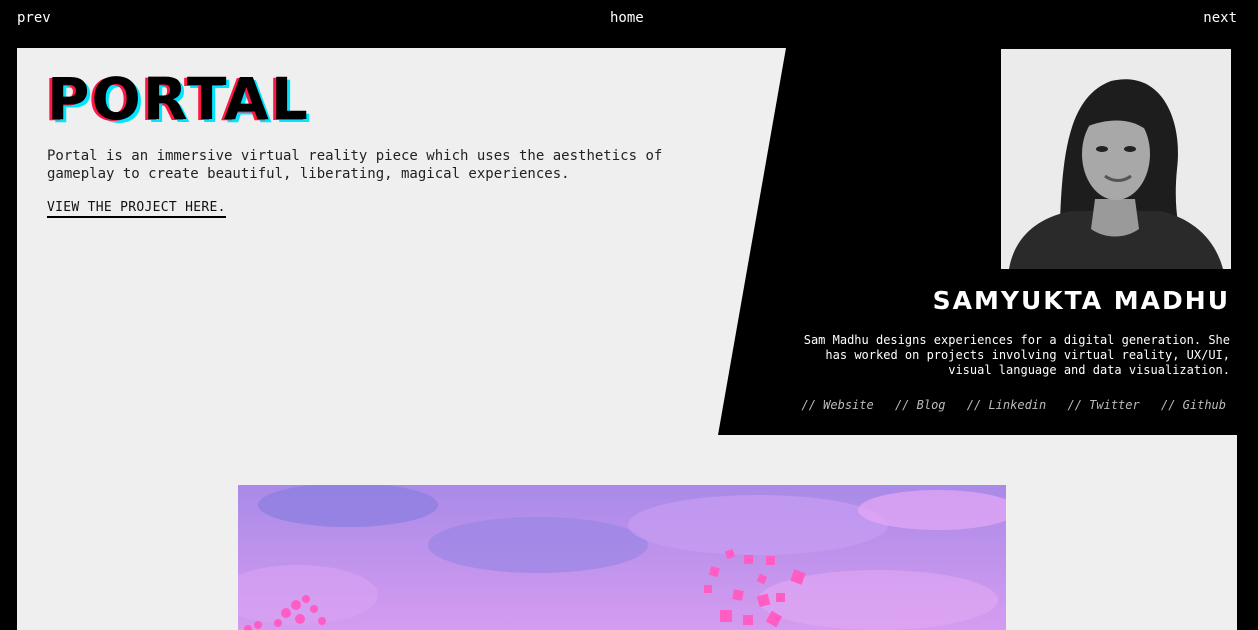 This screenshot has width=1258, height=630. I want to click on view-project-link: VIEW THE PROJECT HERE., so click(136, 209).